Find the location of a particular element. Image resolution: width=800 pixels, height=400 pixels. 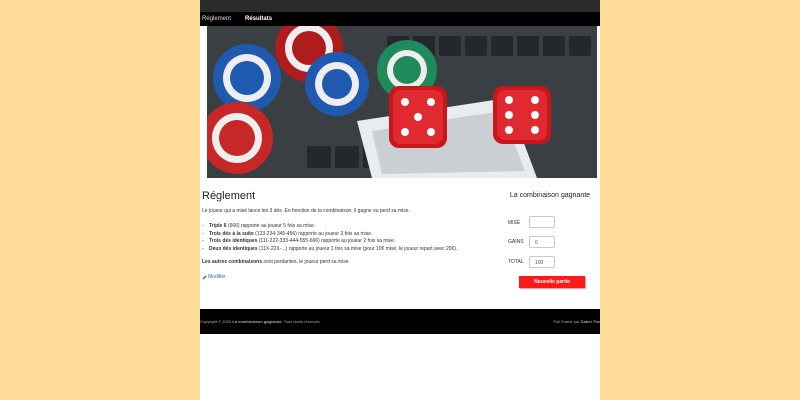

theme-credit: Full Frame par Catch The is located at coordinates (576, 321).